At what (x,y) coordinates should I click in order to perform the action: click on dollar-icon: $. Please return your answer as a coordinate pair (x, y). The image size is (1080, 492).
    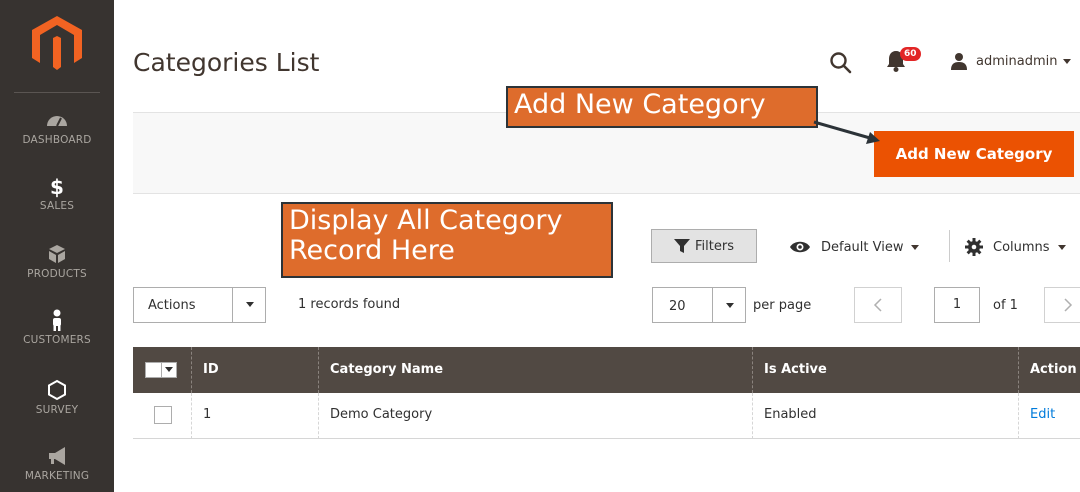
    Looking at the image, I should click on (57, 186).